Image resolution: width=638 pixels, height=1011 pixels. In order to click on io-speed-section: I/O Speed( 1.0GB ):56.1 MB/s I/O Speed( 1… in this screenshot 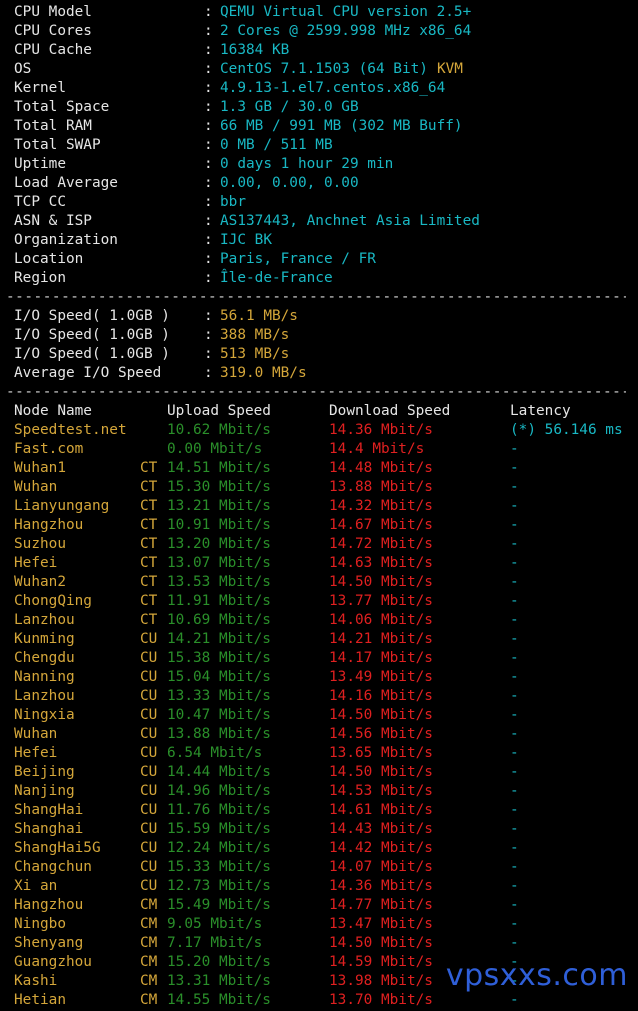, I will do `click(324, 345)`.